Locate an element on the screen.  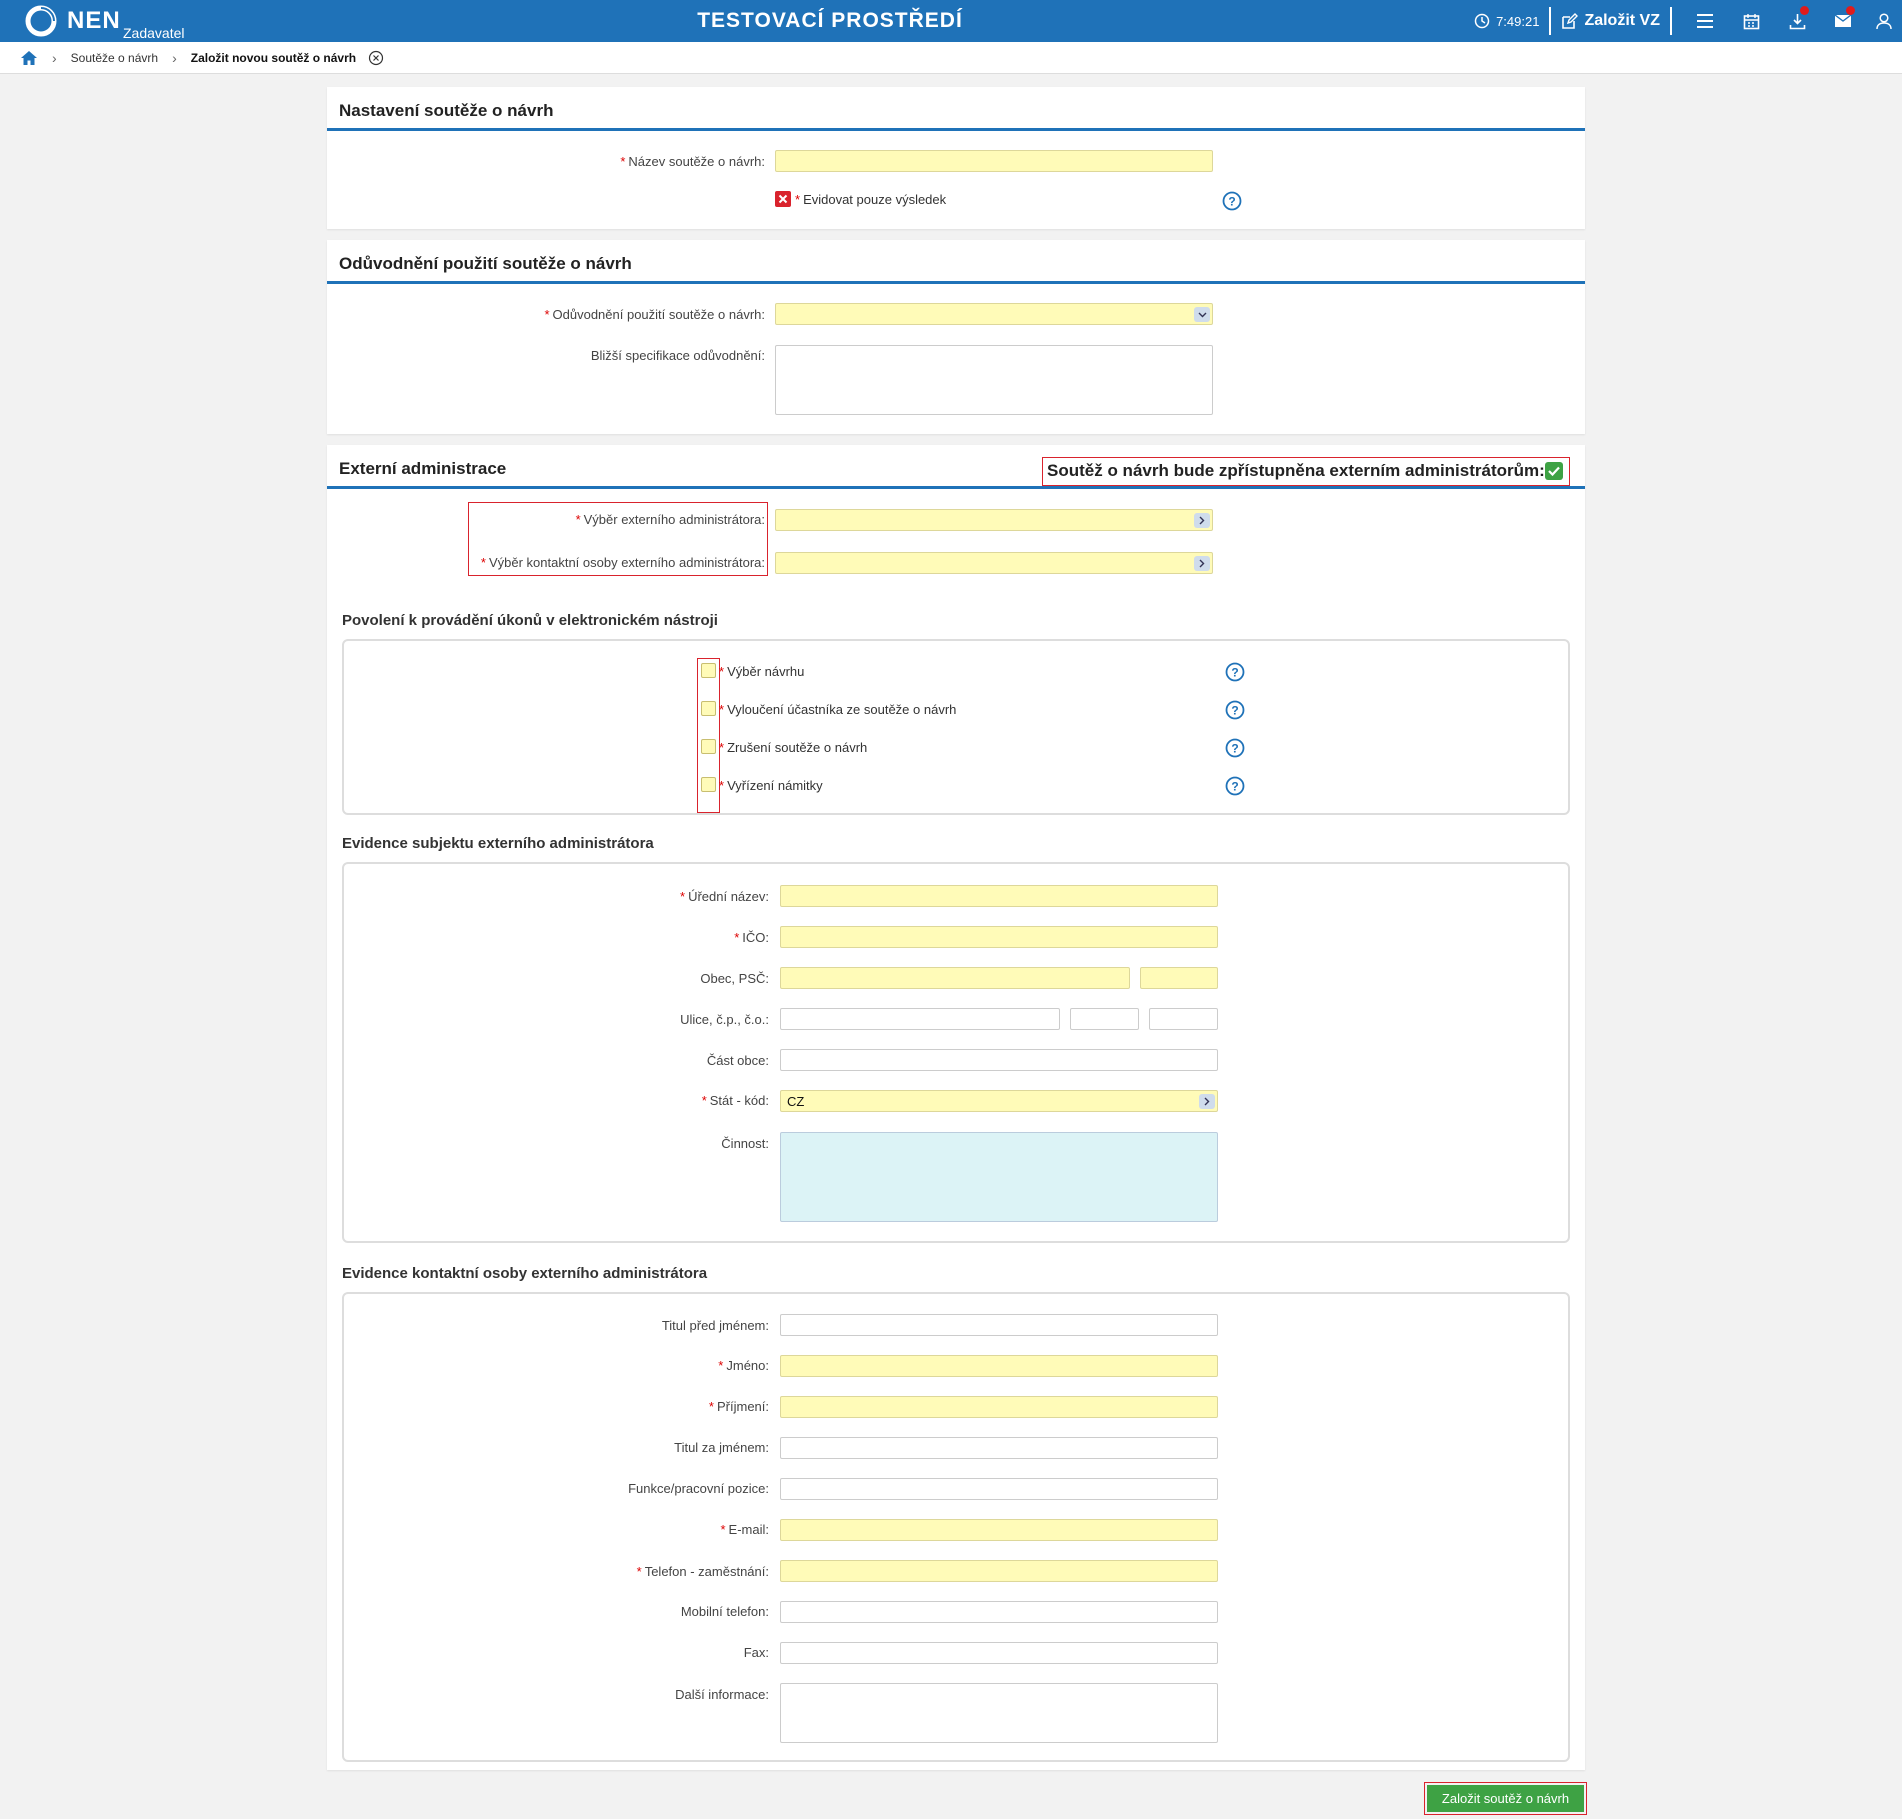
position-label: Funkce/pracovní pozice: is located at coordinates (698, 1488).